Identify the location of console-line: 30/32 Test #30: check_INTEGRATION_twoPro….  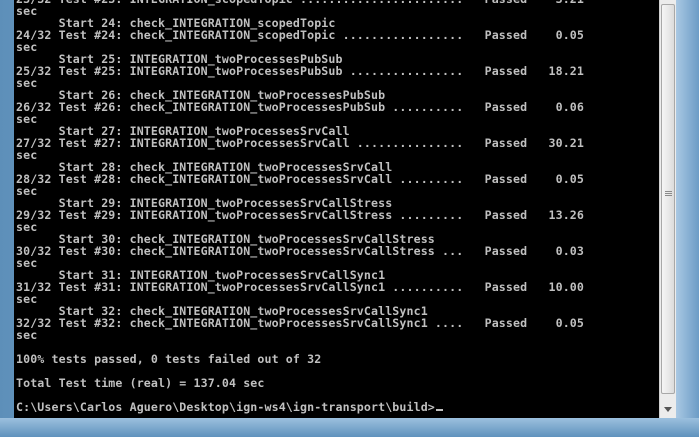
(300, 251).